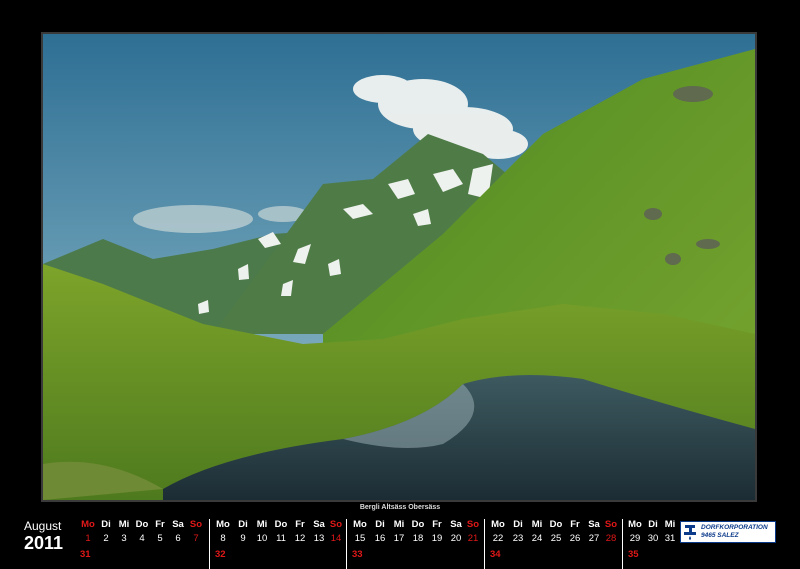  I want to click on week-number: 34, so click(495, 554).